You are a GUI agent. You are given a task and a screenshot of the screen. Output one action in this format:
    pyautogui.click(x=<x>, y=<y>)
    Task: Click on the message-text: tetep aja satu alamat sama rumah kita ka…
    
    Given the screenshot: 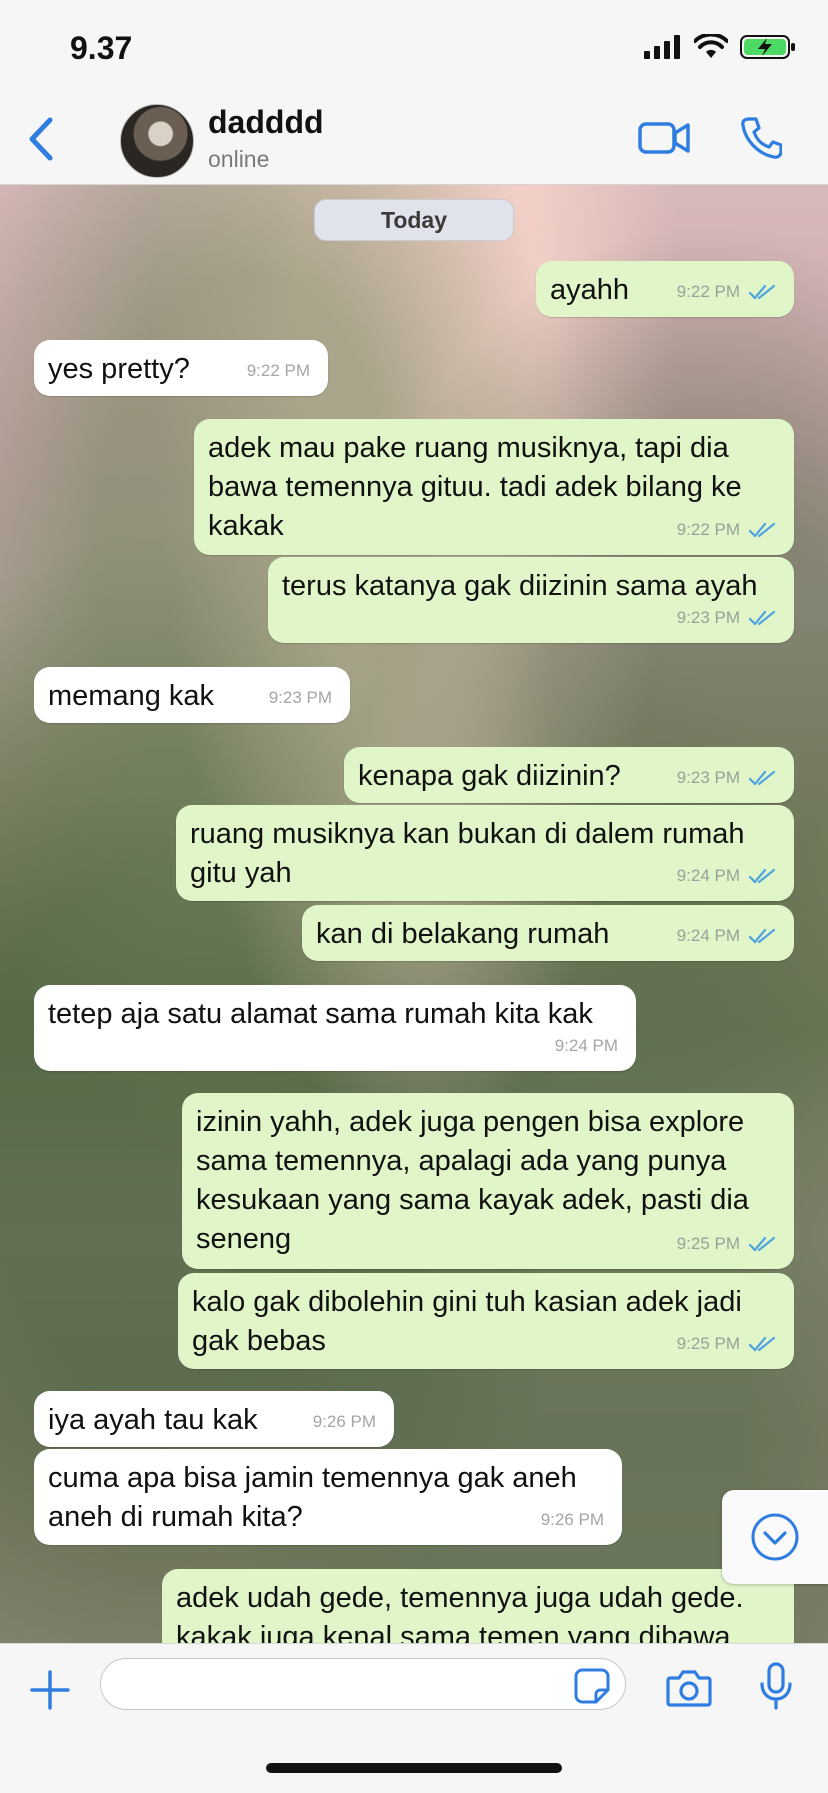 What is the action you would take?
    pyautogui.click(x=320, y=1014)
    